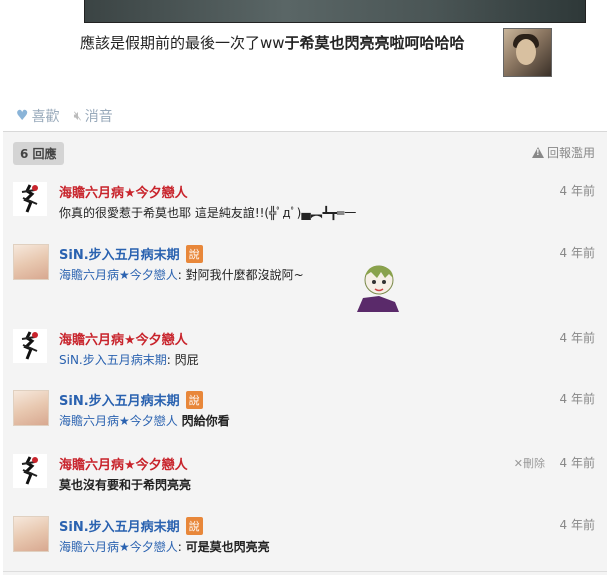  I want to click on close-icon: ✕, so click(518, 463).